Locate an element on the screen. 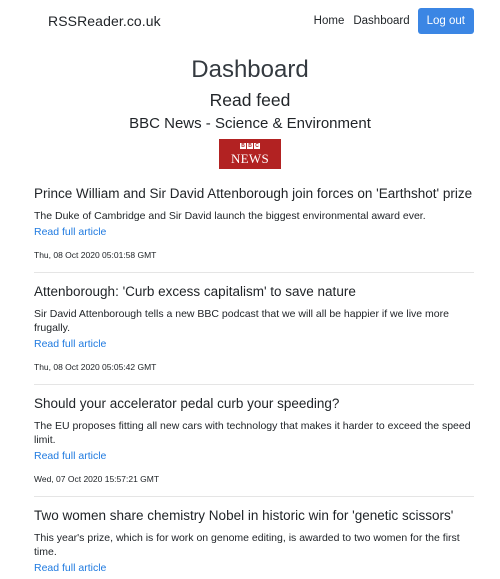  page-subtitle: Read feed is located at coordinates (250, 100).